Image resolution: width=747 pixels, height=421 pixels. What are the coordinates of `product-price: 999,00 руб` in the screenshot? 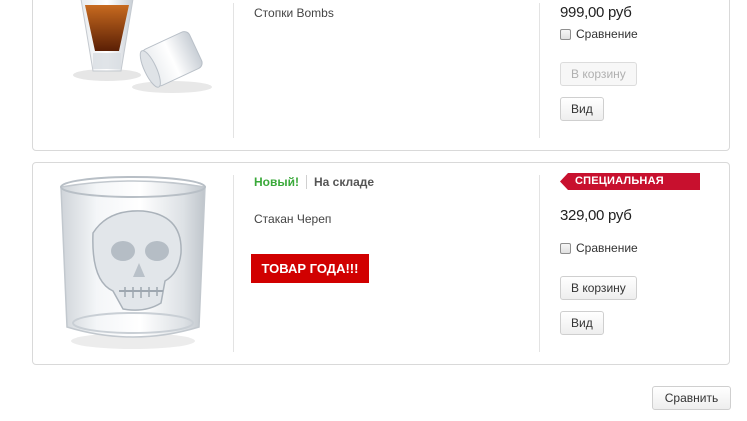 It's located at (596, 12).